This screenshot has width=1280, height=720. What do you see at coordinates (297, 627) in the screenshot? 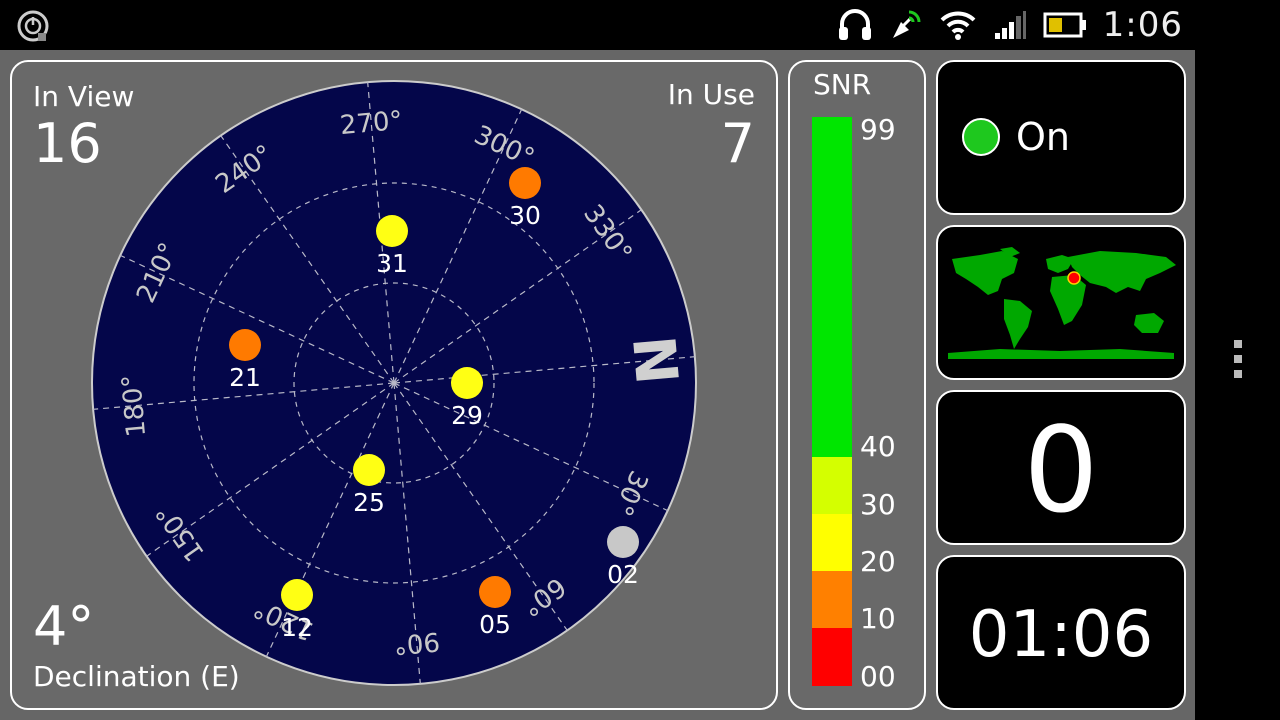
I see `satellite-id-label: 12` at bounding box center [297, 627].